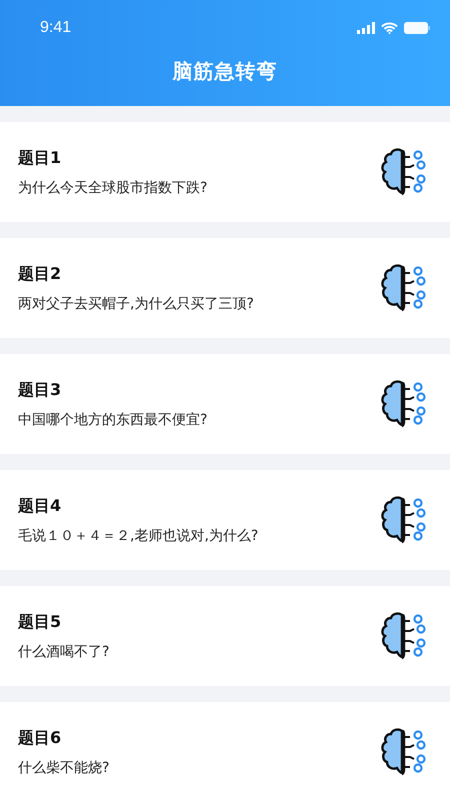  I want to click on question-text: 中国哪个地方的东西最不便宜?, so click(113, 419).